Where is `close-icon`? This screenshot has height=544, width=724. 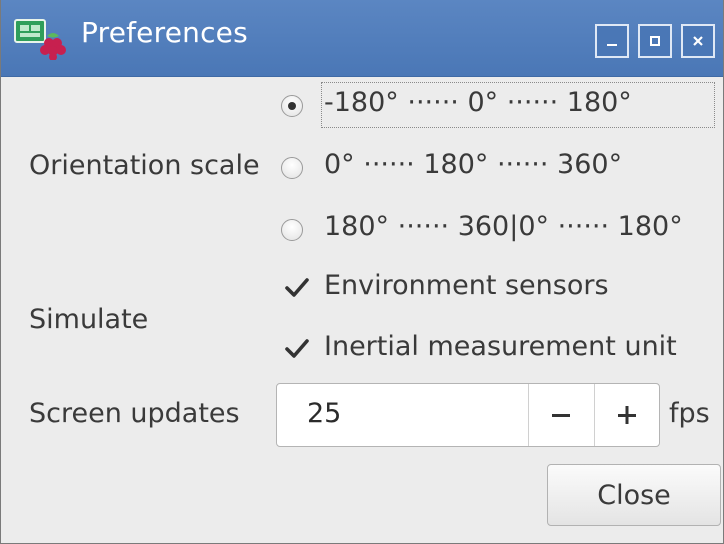 close-icon is located at coordinates (698, 41).